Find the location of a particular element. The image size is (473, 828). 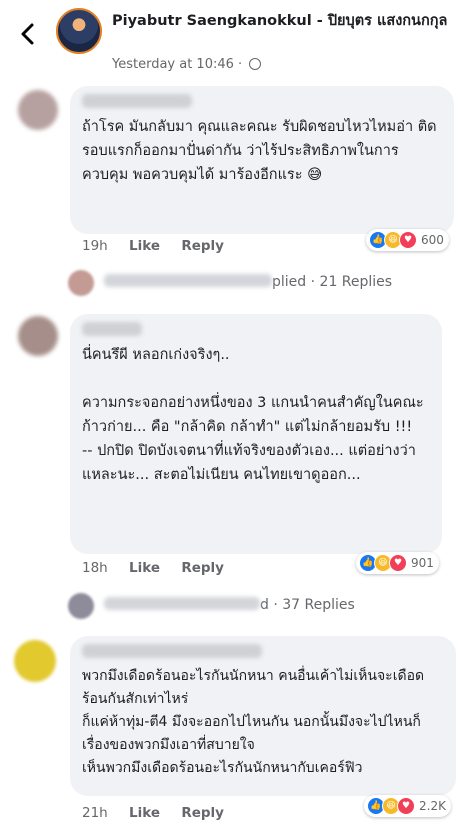

comment-time: 19h is located at coordinates (95, 246).